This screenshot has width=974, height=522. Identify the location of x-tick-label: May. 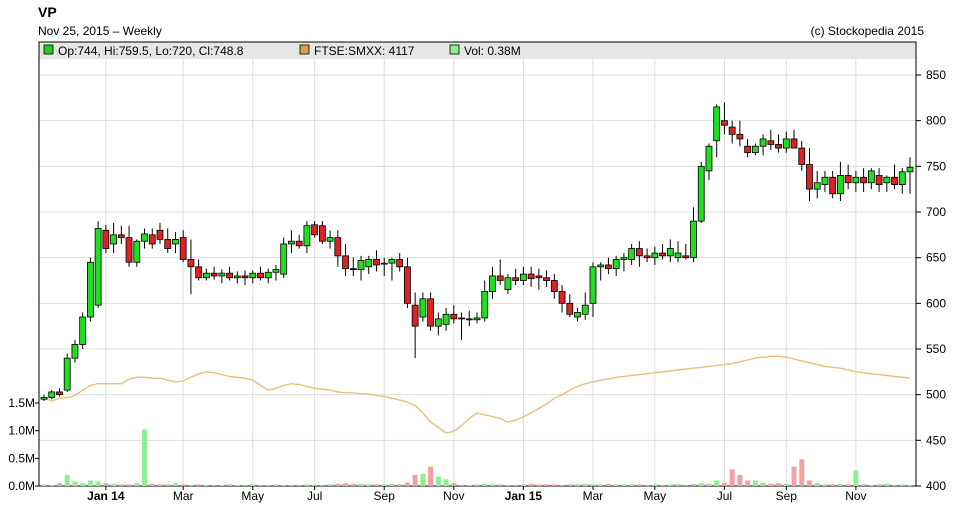
(252, 496).